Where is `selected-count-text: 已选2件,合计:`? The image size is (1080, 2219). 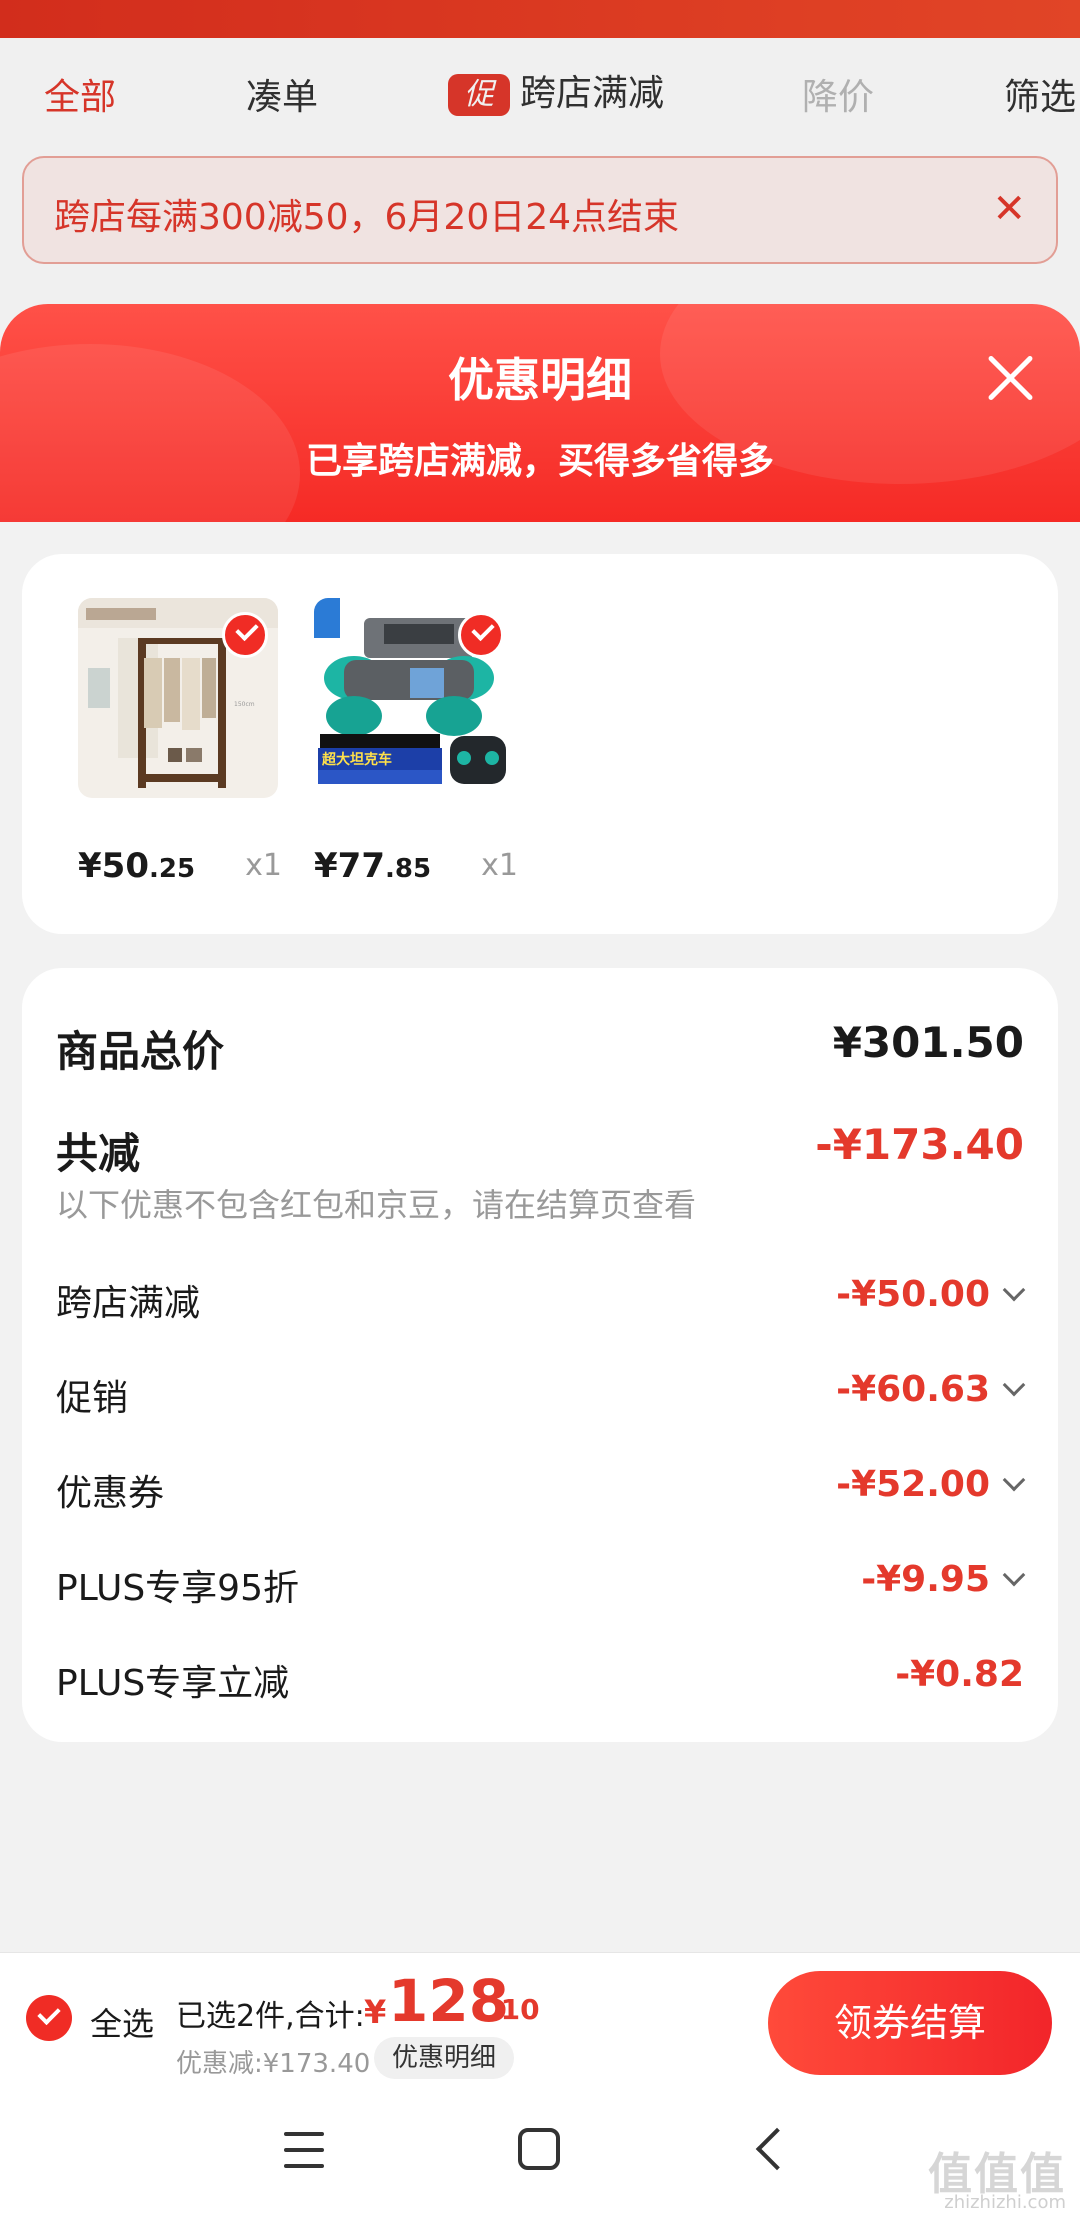
selected-count-text: 已选2件,合计: is located at coordinates (270, 2016).